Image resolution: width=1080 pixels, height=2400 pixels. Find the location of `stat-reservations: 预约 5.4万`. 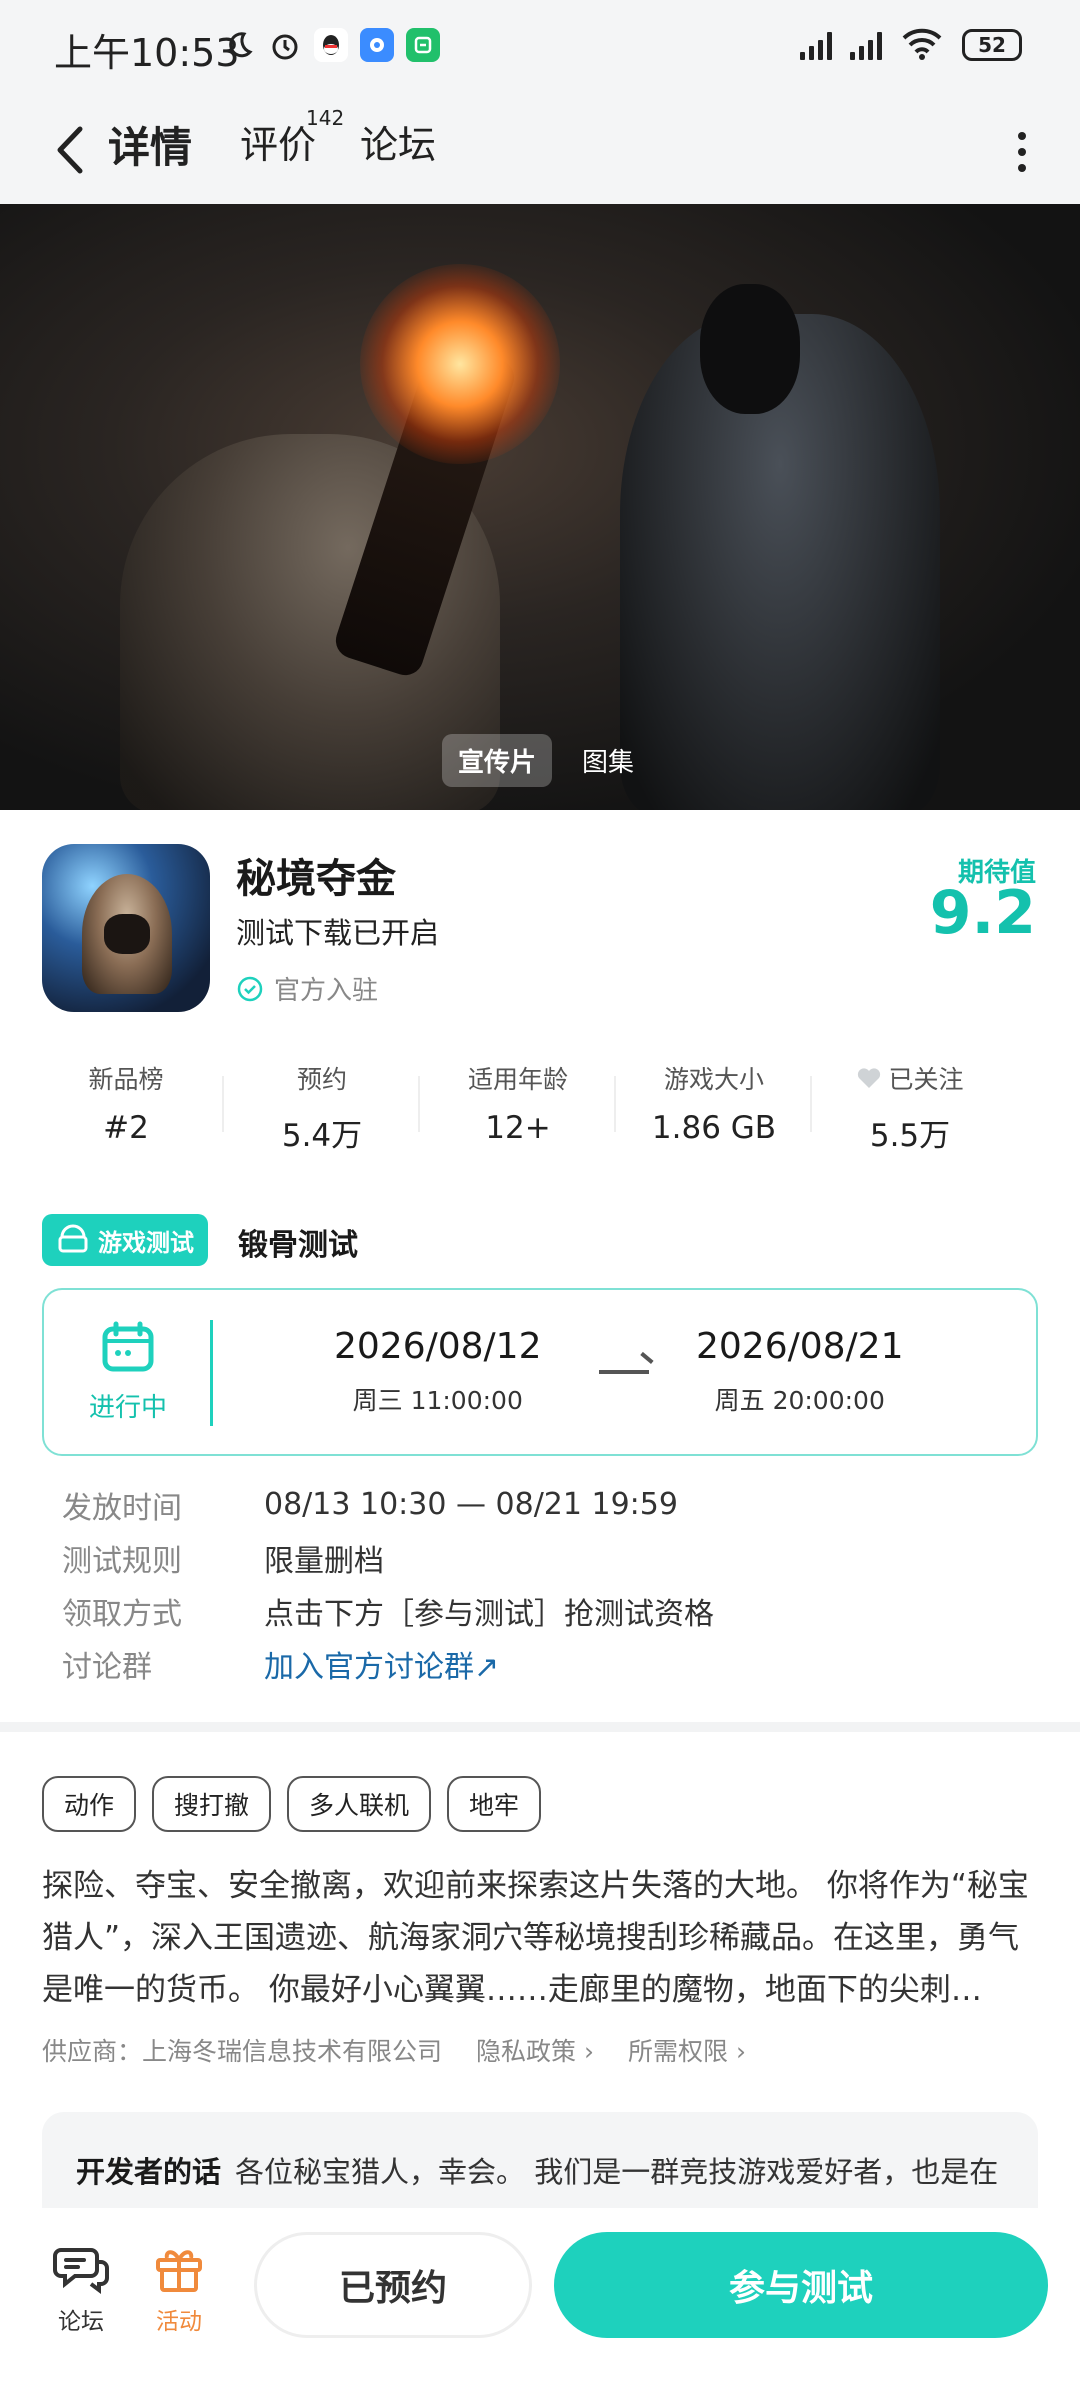

stat-reservations: 预约 5.4万 is located at coordinates (322, 1107).